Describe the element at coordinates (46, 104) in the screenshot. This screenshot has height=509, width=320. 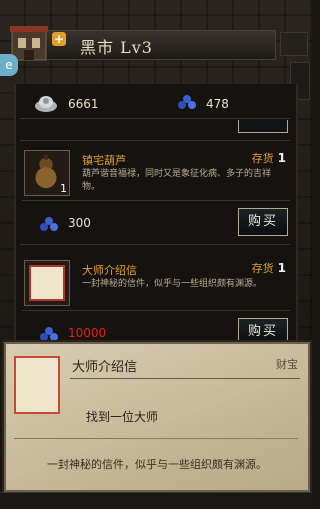
I see `silver-ingot-icon` at that location.